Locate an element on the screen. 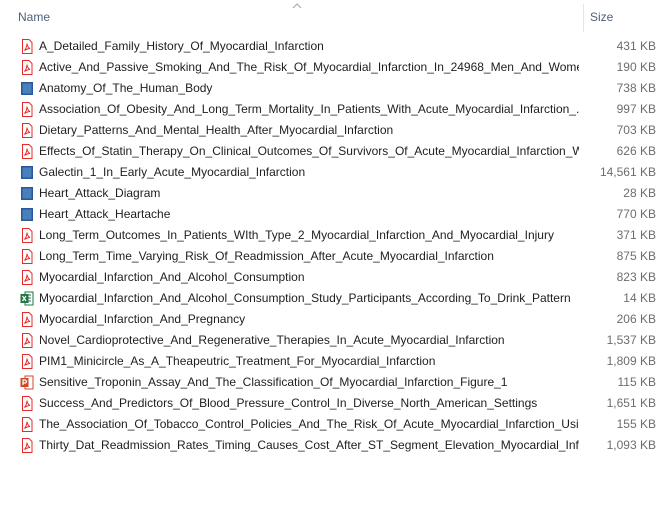 This screenshot has height=505, width=665. size-column-label: Size is located at coordinates (602, 17).